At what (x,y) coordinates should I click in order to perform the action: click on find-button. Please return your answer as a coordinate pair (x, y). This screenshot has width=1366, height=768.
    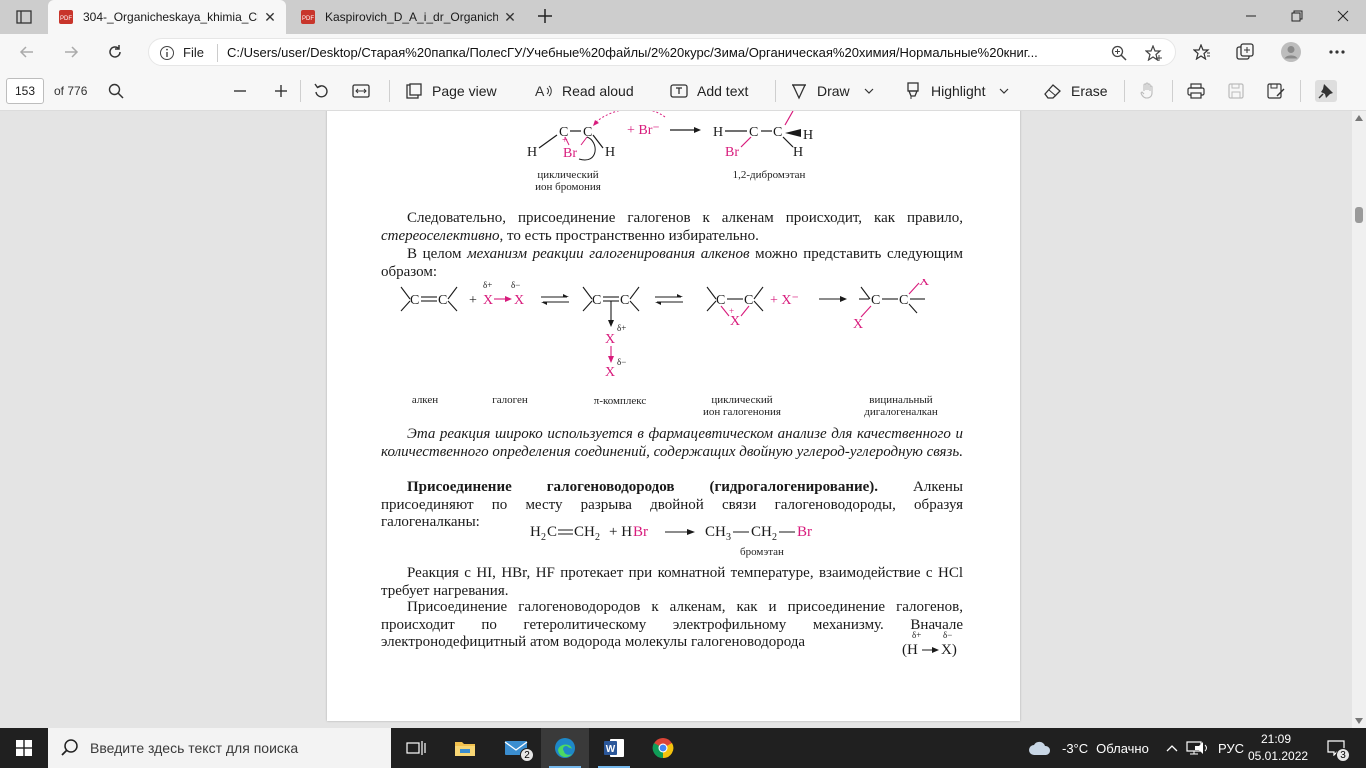
    Looking at the image, I should click on (116, 91).